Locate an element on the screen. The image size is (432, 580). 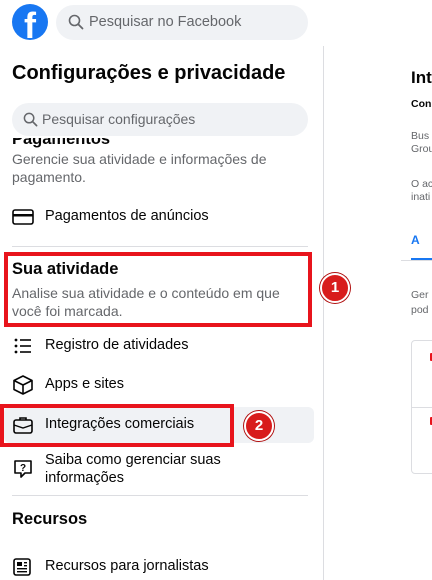
highlight-box-integrations is located at coordinates (117, 425).